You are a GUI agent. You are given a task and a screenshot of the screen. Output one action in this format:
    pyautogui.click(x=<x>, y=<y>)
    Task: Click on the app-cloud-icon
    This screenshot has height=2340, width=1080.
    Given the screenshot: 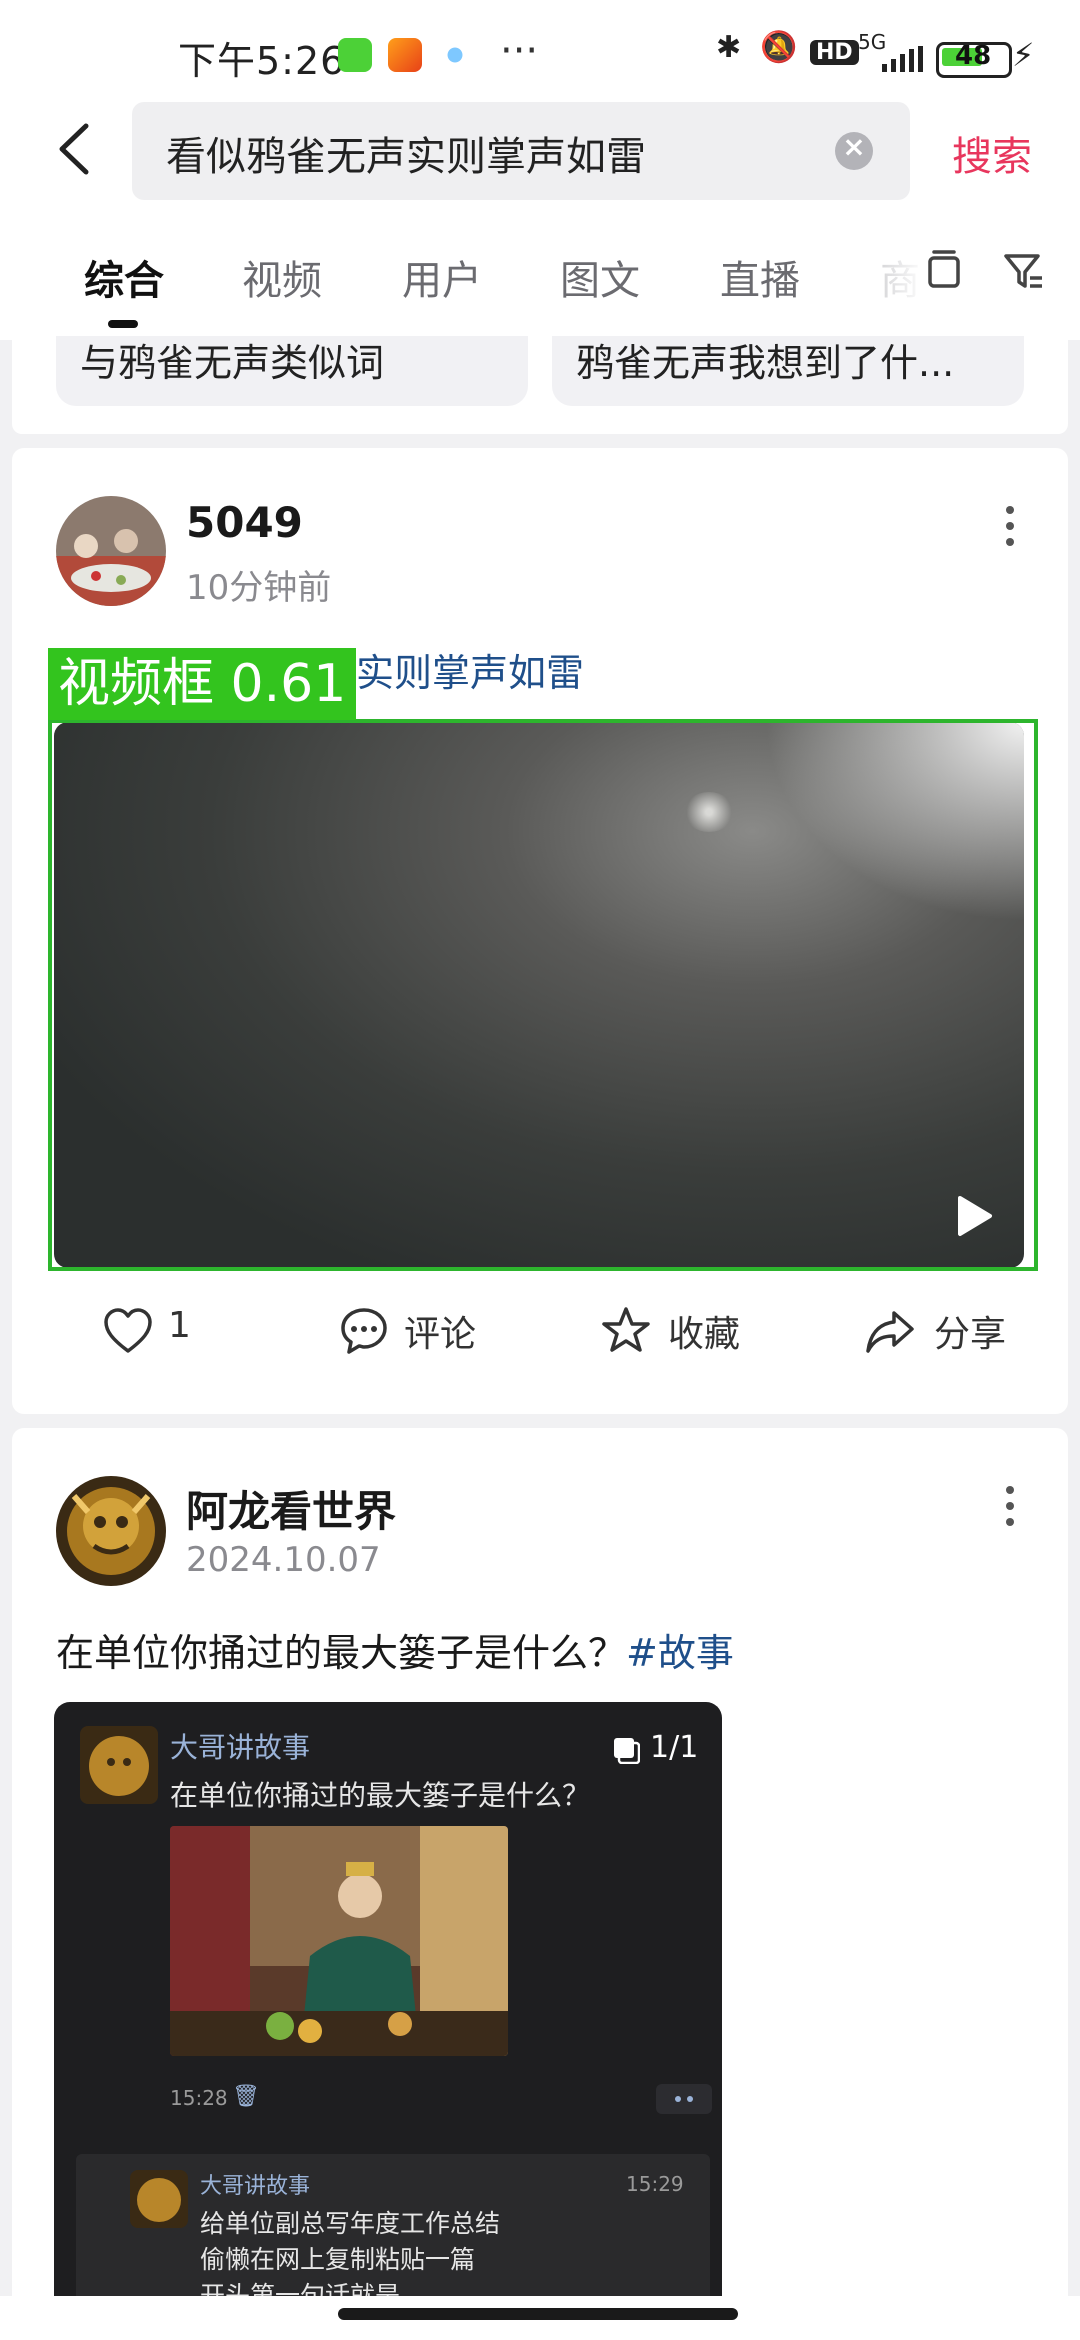 What is the action you would take?
    pyautogui.click(x=455, y=55)
    